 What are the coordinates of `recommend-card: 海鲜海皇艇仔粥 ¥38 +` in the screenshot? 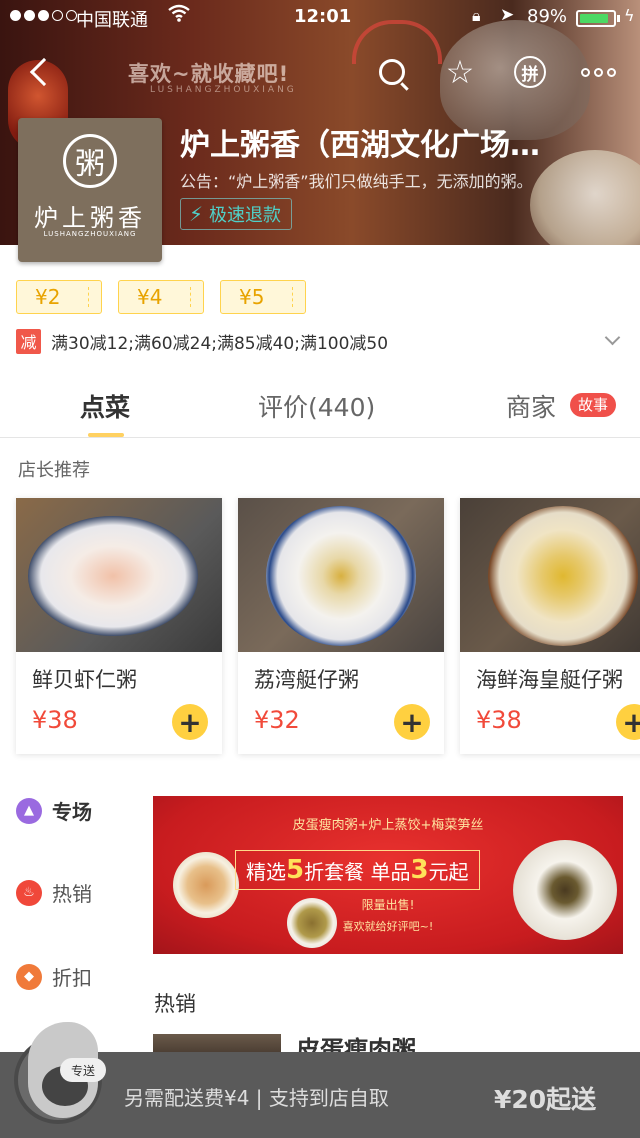 It's located at (550, 626).